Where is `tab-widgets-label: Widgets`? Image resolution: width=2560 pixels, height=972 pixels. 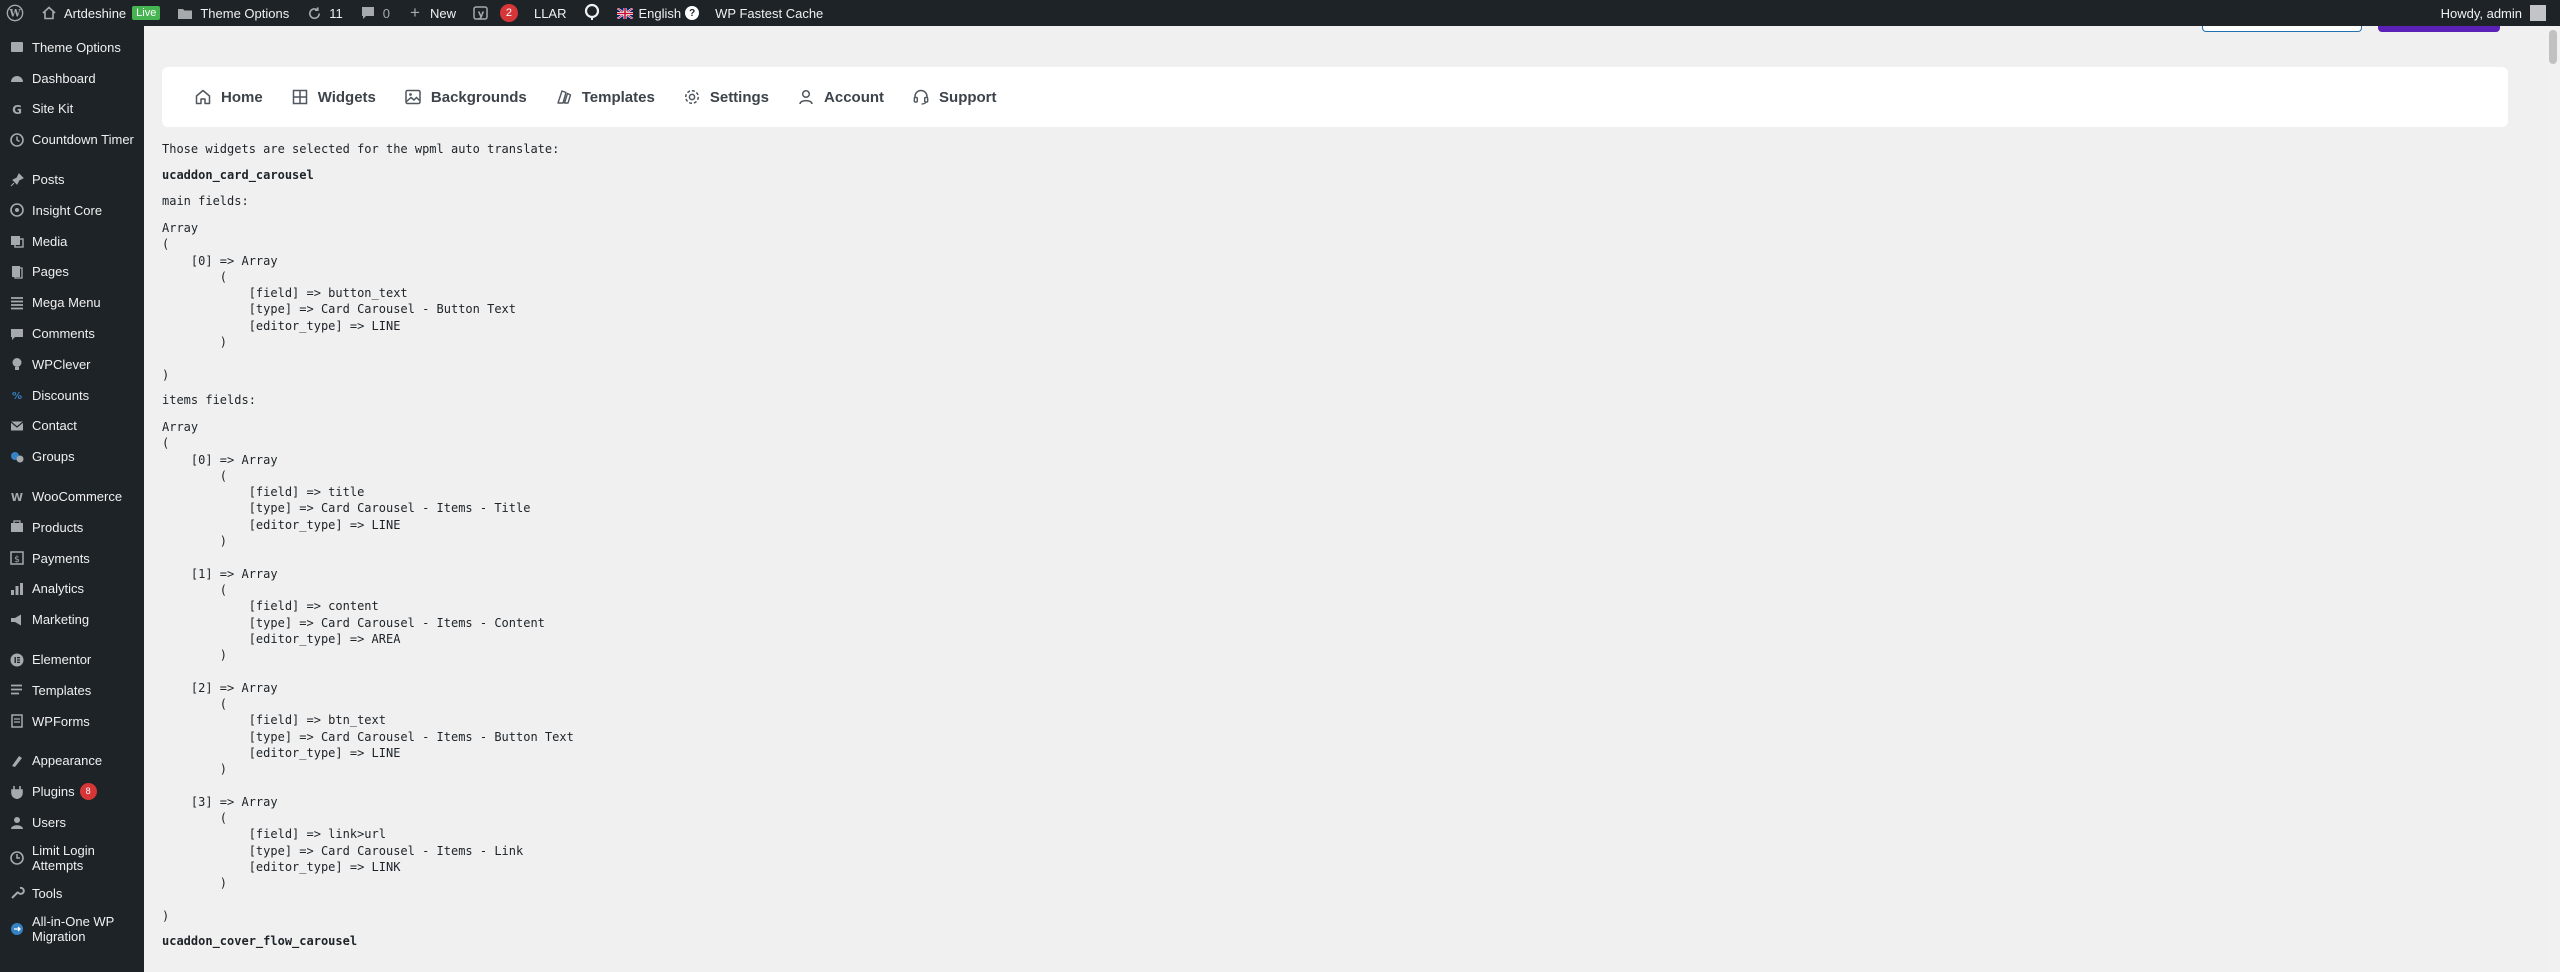
tab-widgets-label: Widgets is located at coordinates (346, 97).